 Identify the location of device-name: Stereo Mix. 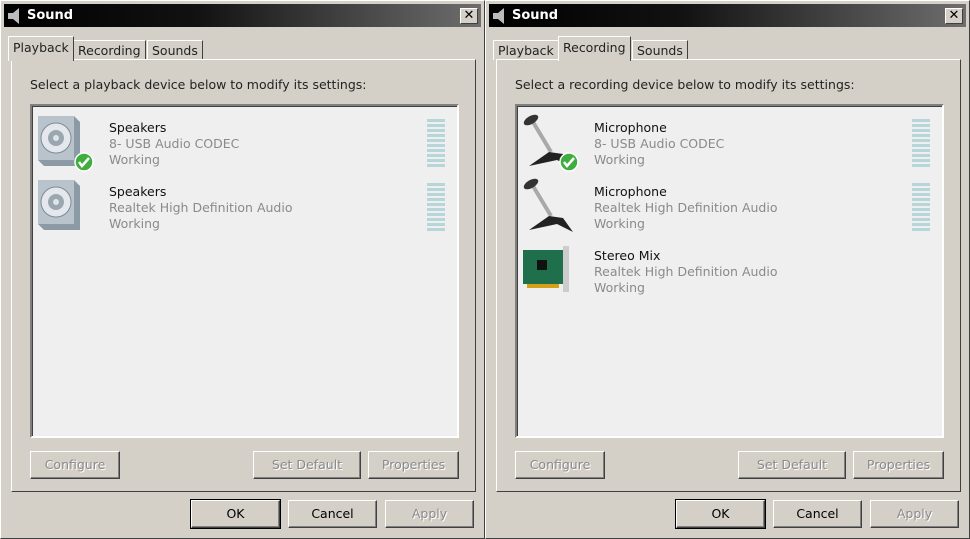
(627, 255).